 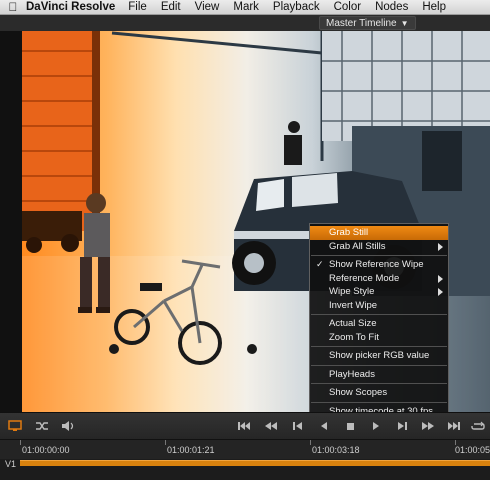 I want to click on menu-playback: Playback, so click(x=296, y=7).